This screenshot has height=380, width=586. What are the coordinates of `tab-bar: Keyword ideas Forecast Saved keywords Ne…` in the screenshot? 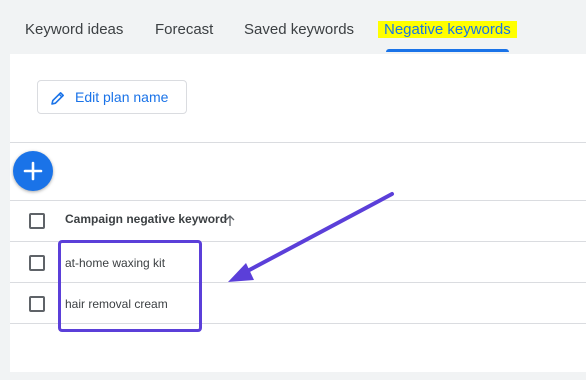 It's located at (293, 27).